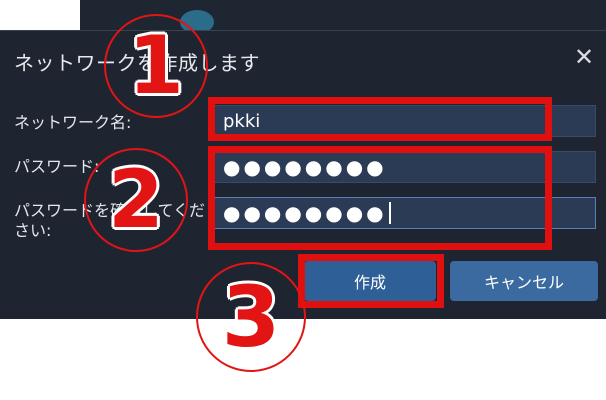  I want to click on step-1-marker: 1, so click(156, 66).